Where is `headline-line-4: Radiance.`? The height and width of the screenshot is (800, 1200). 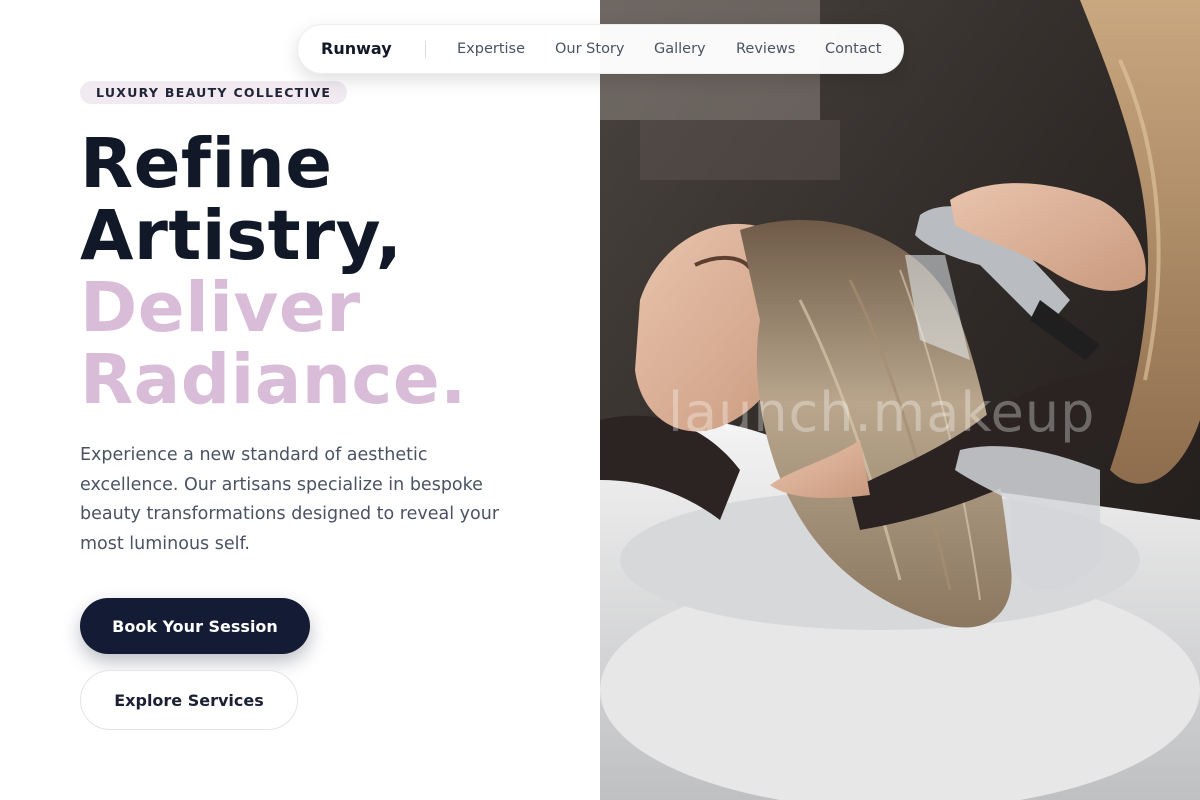 headline-line-4: Radiance. is located at coordinates (273, 380).